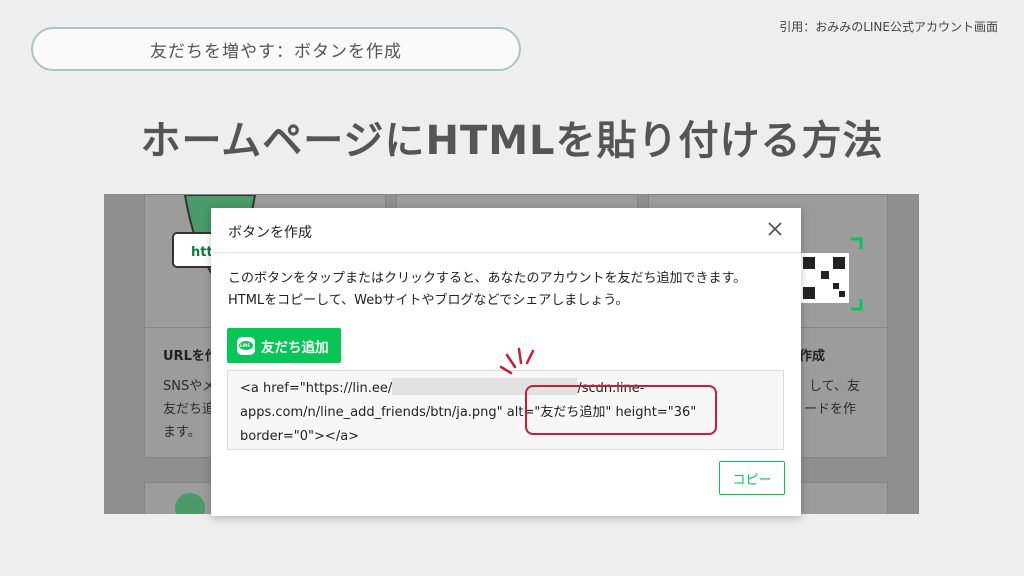 The width and height of the screenshot is (1024, 576). Describe the element at coordinates (888, 27) in the screenshot. I see `citation-text: 引用：おみみのLINE公式アカウント画面` at that location.